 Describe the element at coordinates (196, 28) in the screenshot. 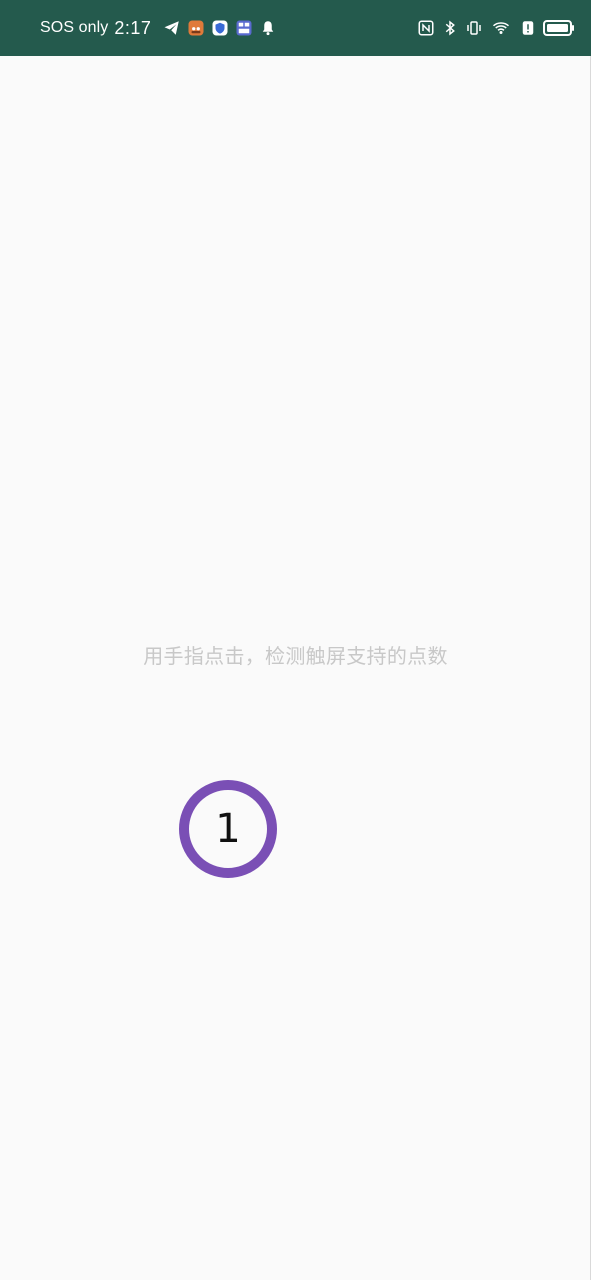

I see `cat-app-icon` at that location.